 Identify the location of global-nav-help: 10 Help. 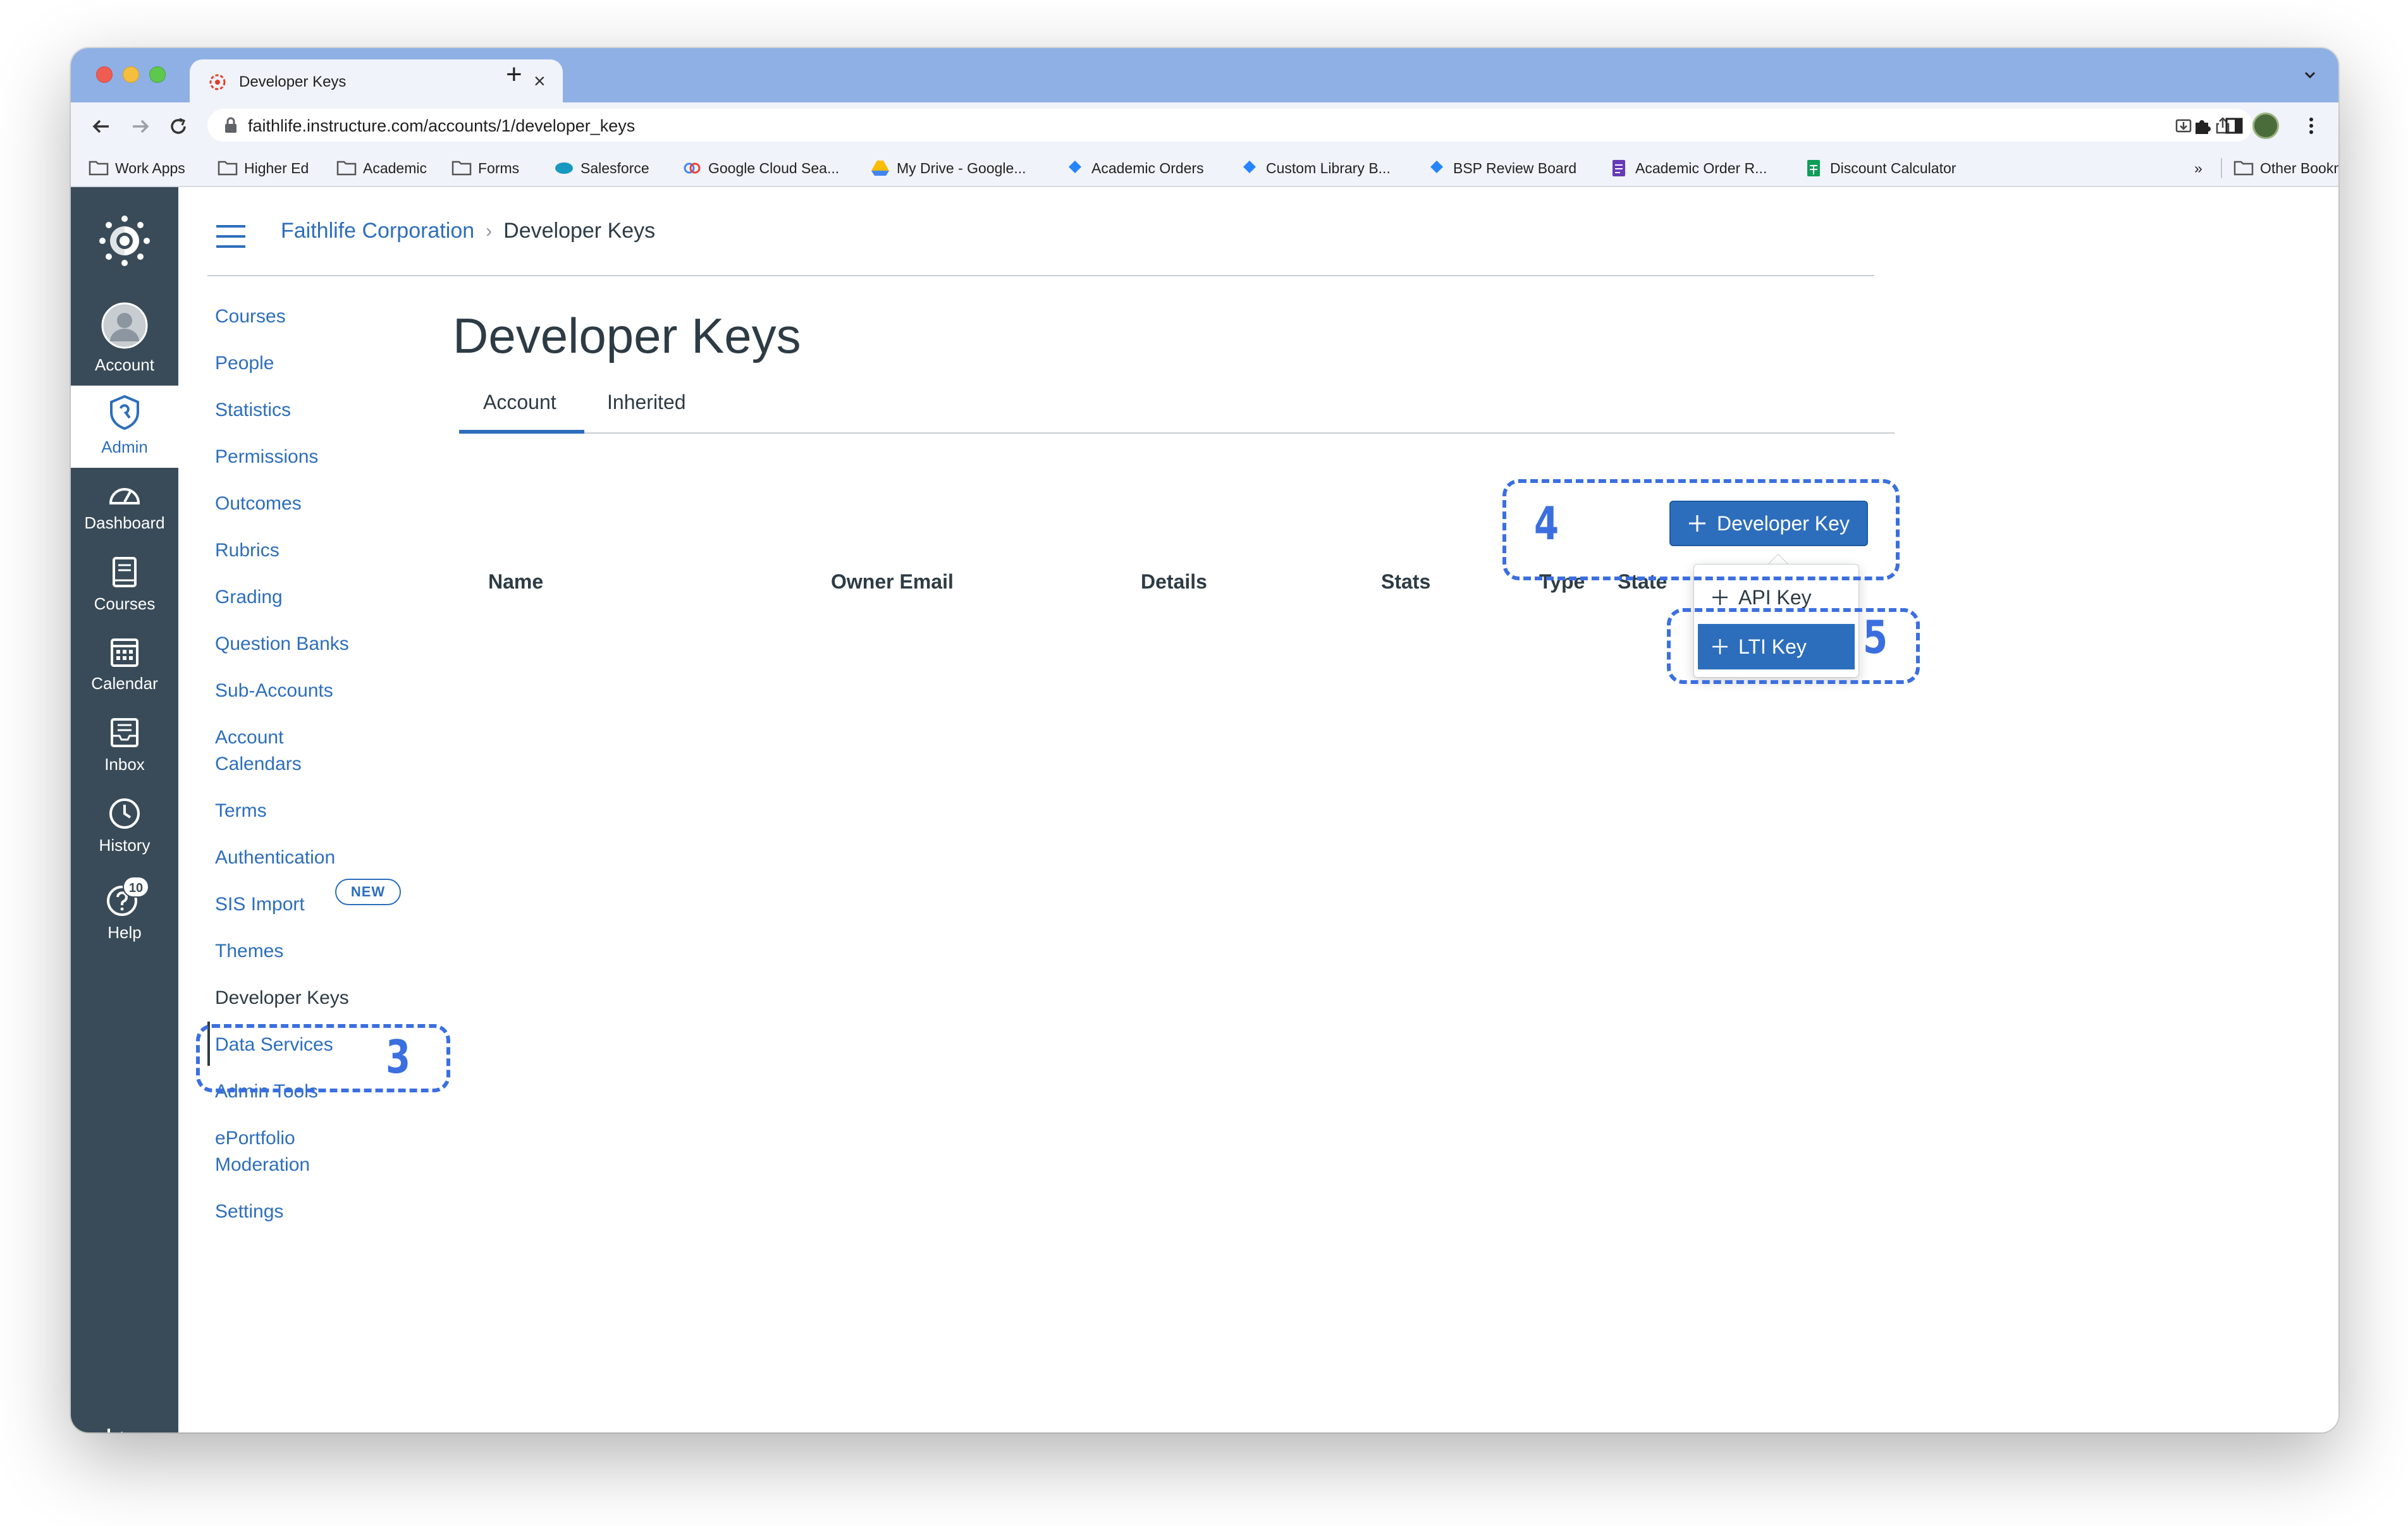
(124, 914).